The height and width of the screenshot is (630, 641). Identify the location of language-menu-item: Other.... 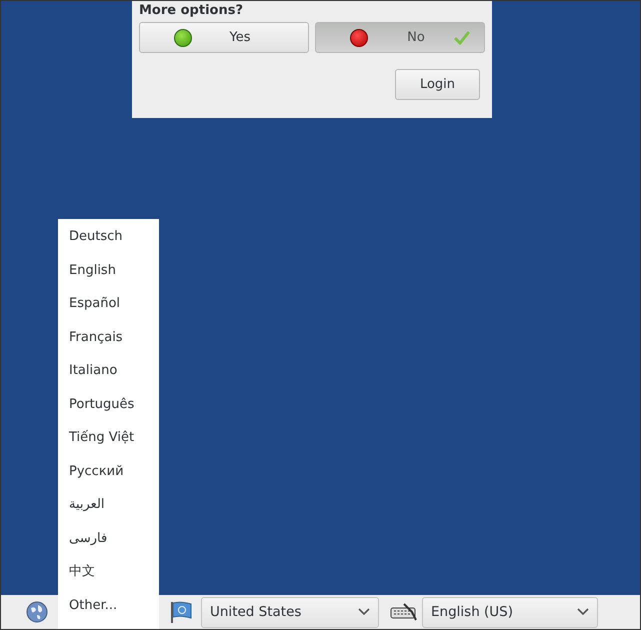
(108, 608).